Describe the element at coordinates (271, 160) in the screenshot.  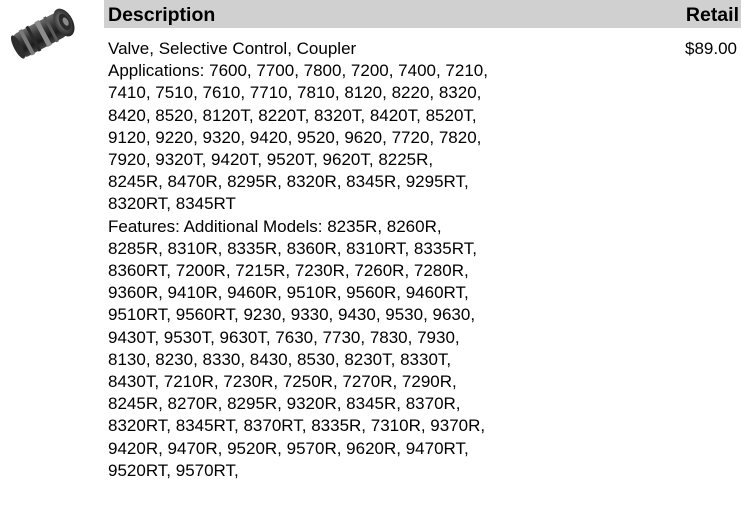
I see `description-line: 7920, 9320T, 9420T, 9520T, 9620T, 8225R,` at that location.